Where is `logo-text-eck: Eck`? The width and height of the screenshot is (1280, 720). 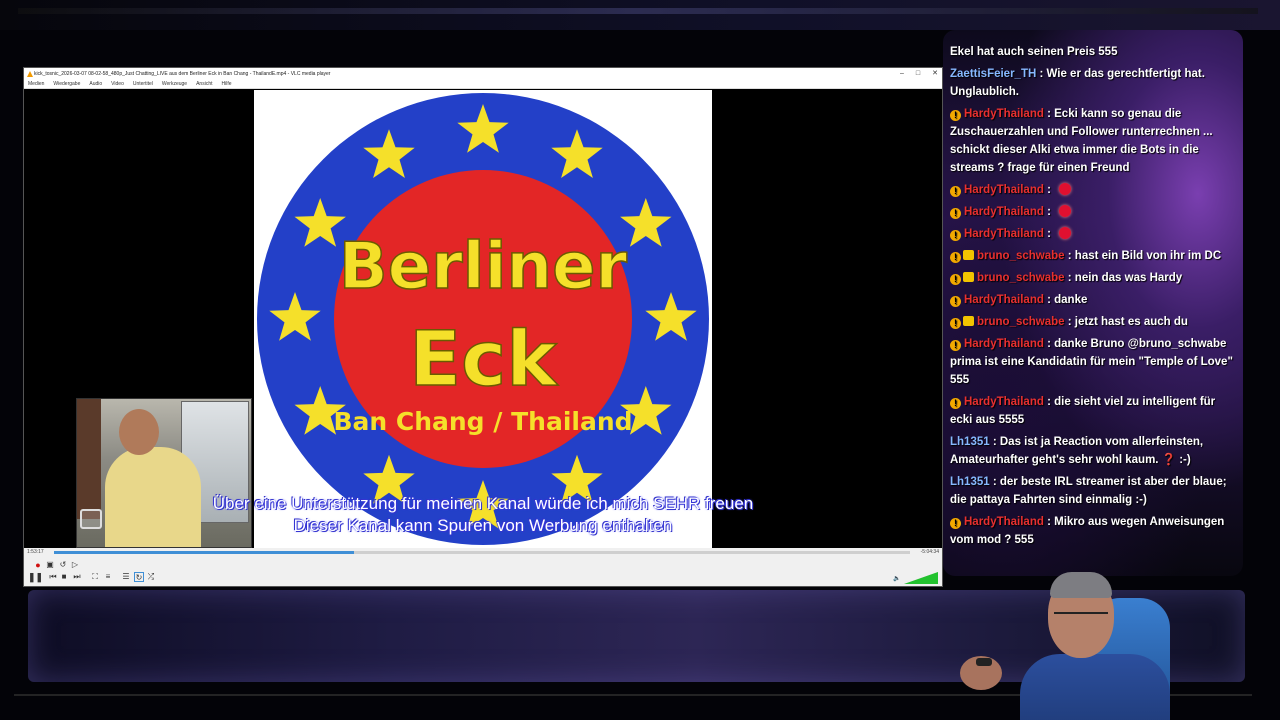
logo-text-eck: Eck is located at coordinates (483, 358).